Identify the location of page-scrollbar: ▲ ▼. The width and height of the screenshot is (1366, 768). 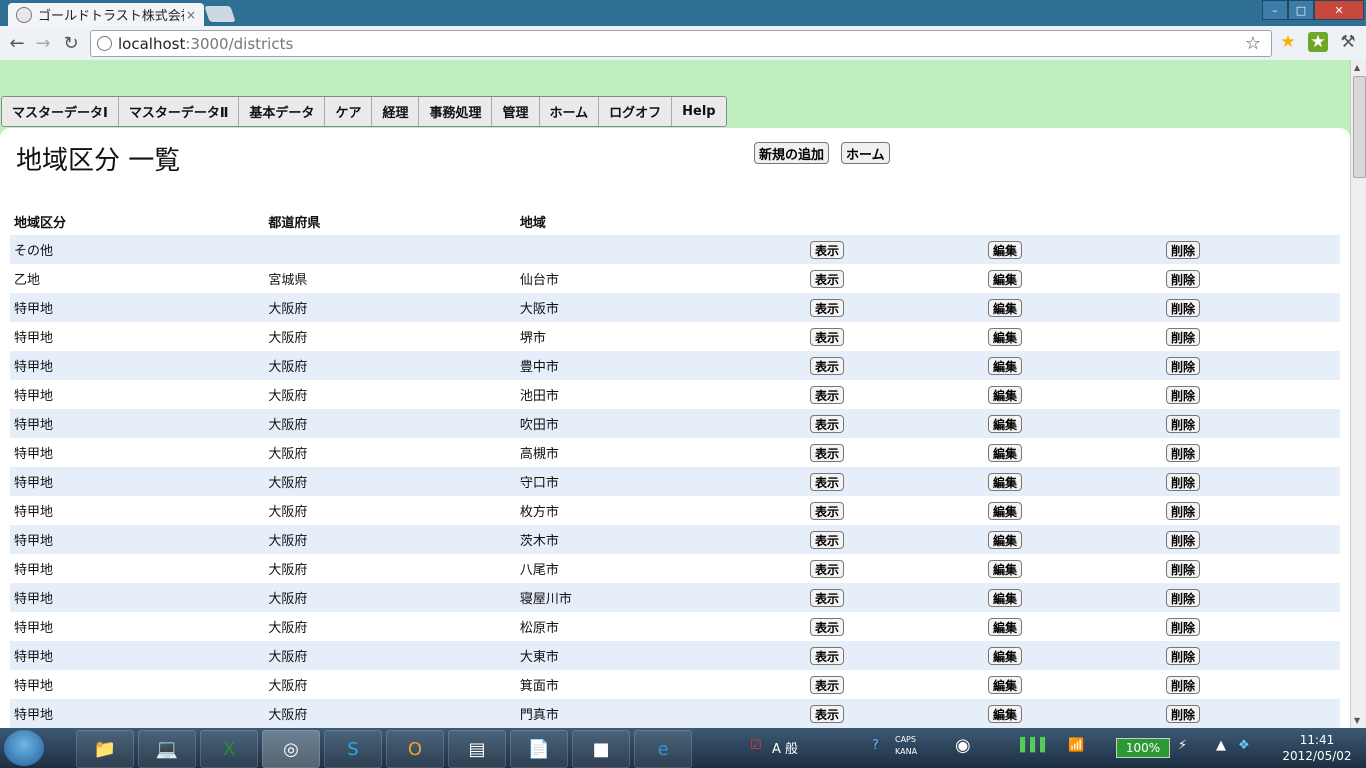
(1358, 394).